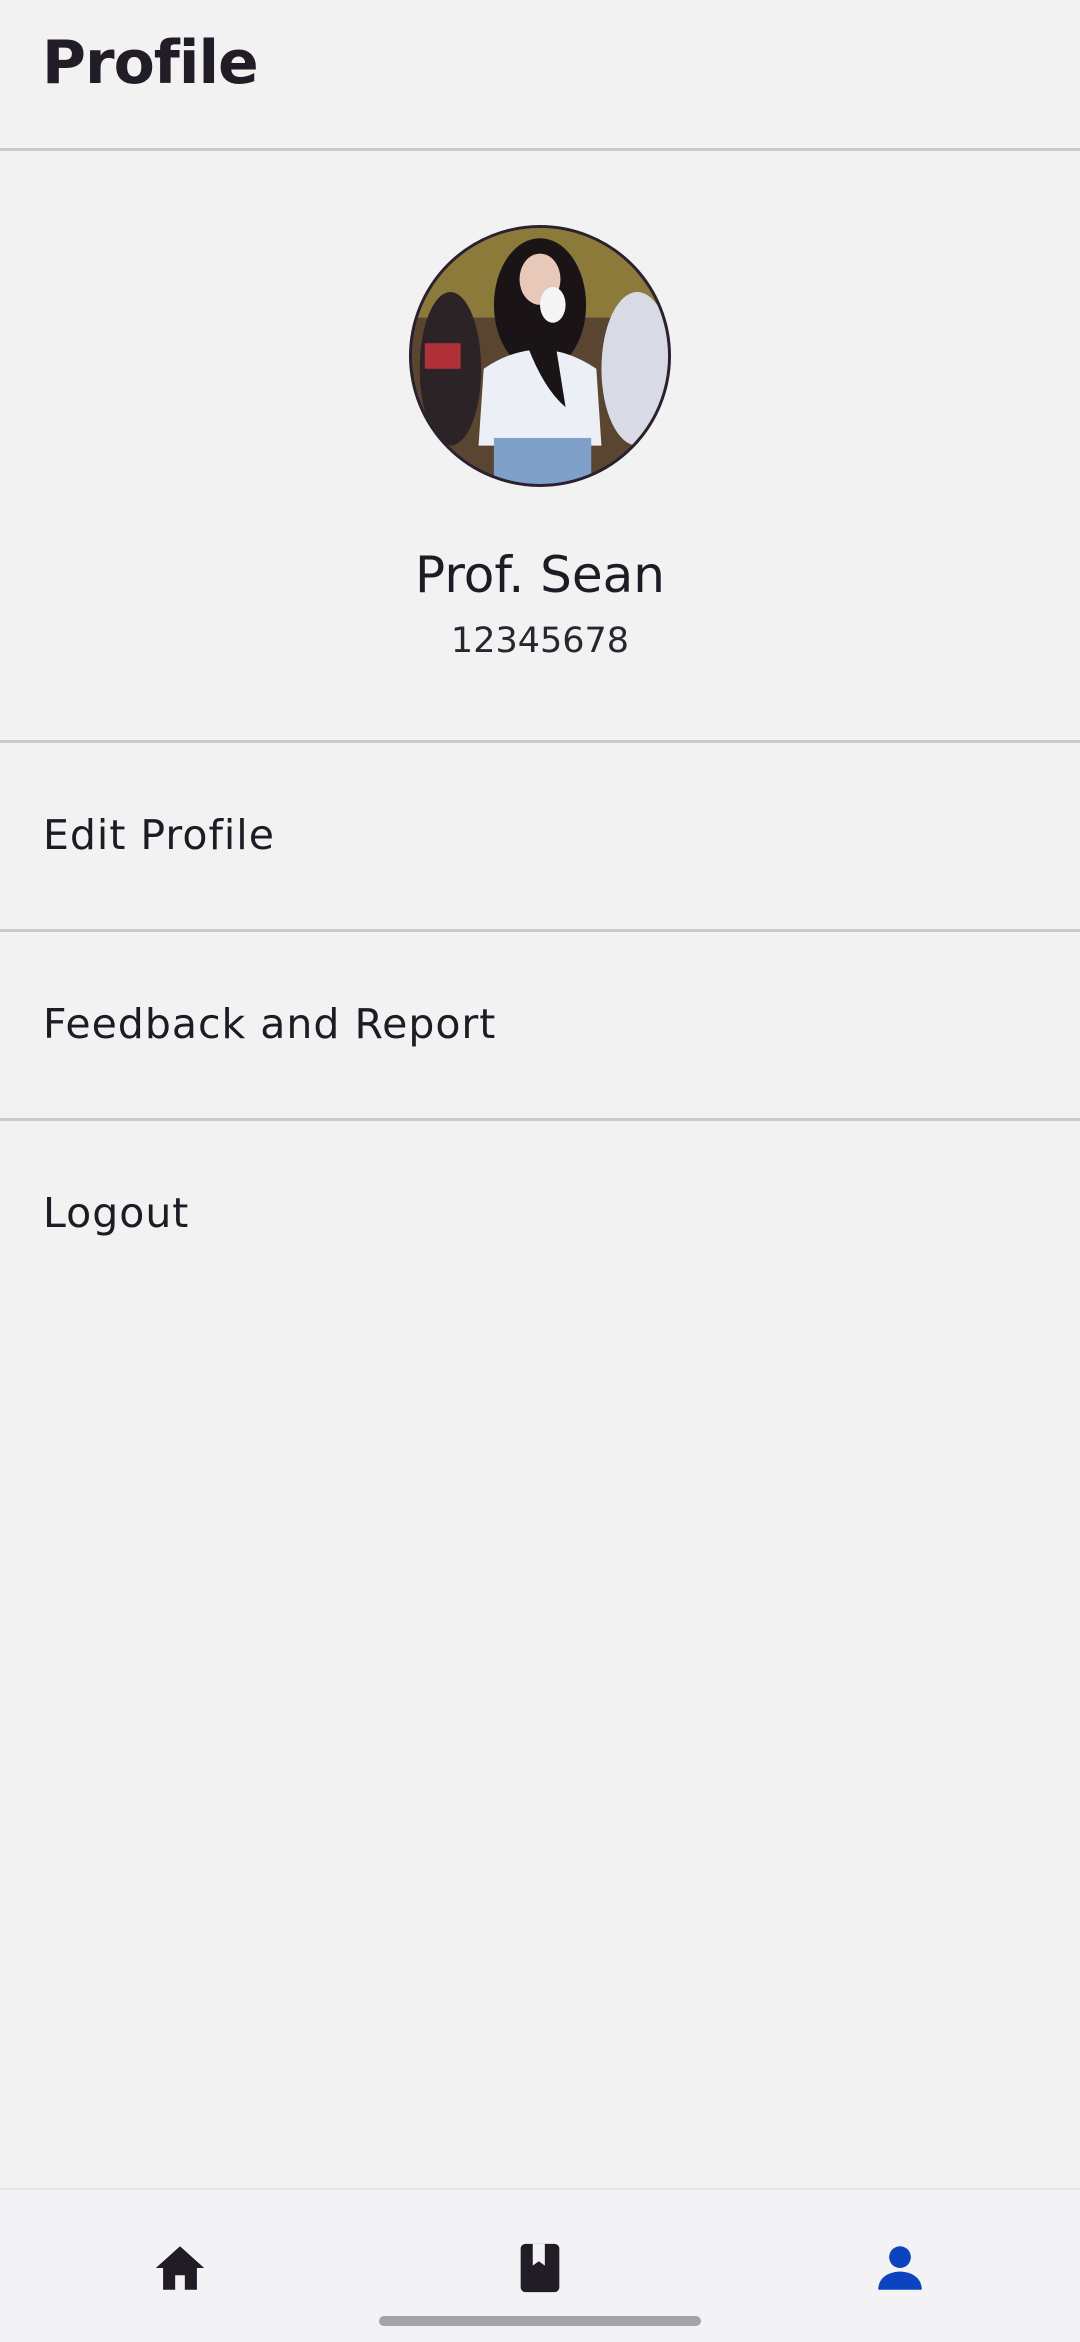 The image size is (1080, 2342). I want to click on nav-home, so click(180, 2268).